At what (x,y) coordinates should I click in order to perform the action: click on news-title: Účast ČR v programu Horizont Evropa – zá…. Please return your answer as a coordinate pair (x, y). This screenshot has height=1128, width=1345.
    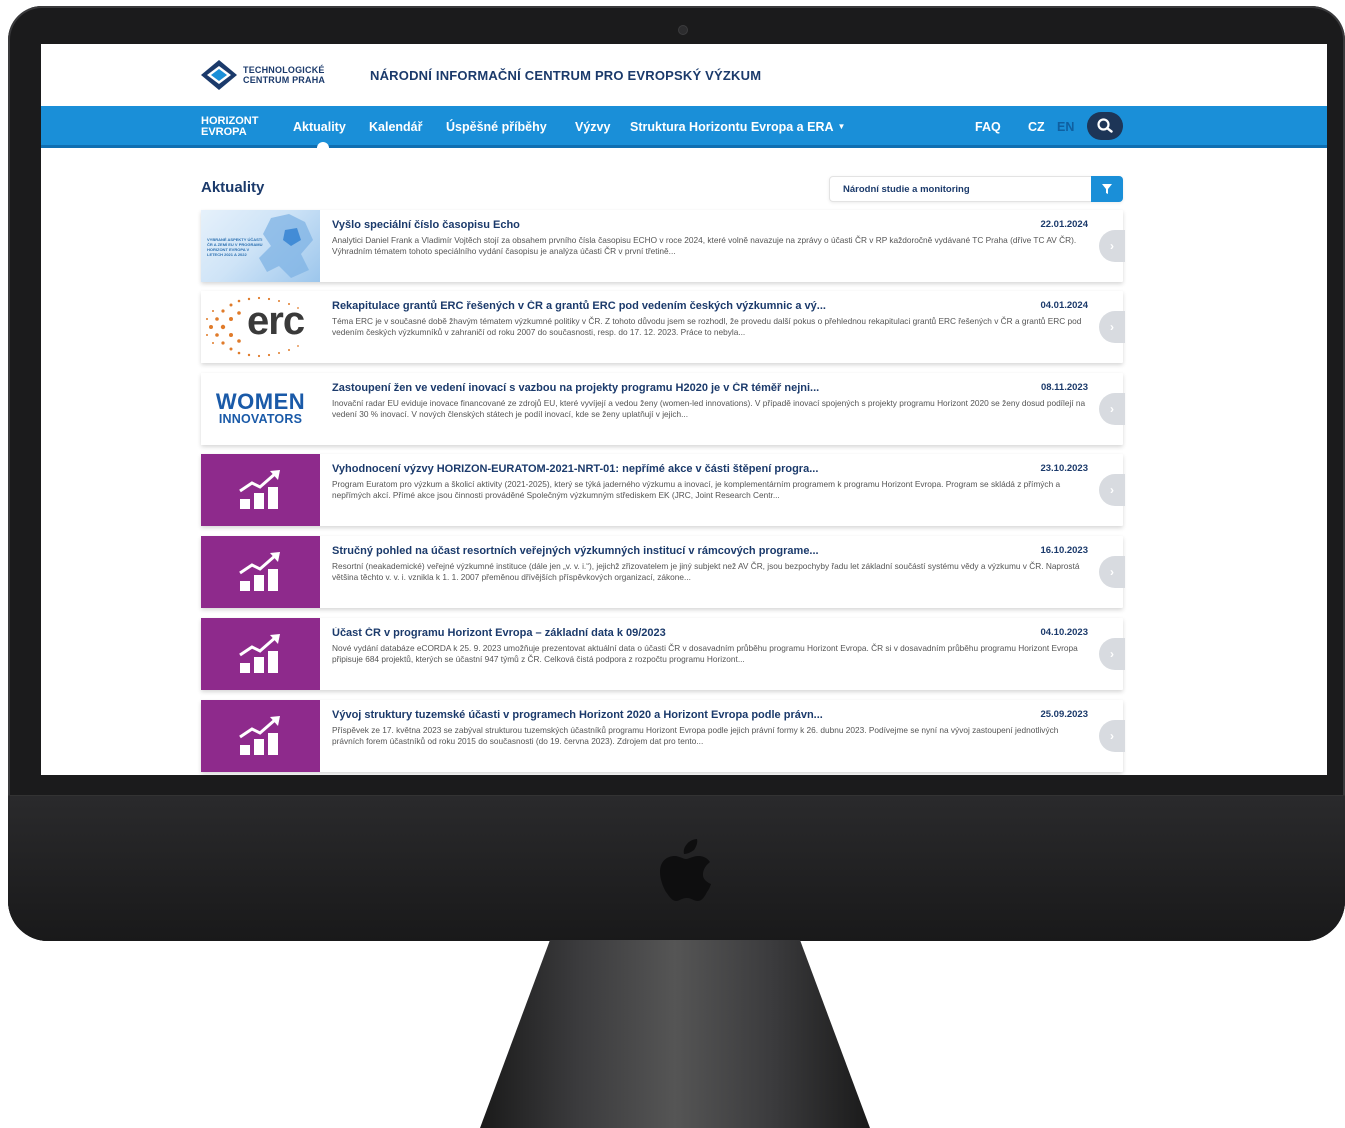
    Looking at the image, I should click on (677, 633).